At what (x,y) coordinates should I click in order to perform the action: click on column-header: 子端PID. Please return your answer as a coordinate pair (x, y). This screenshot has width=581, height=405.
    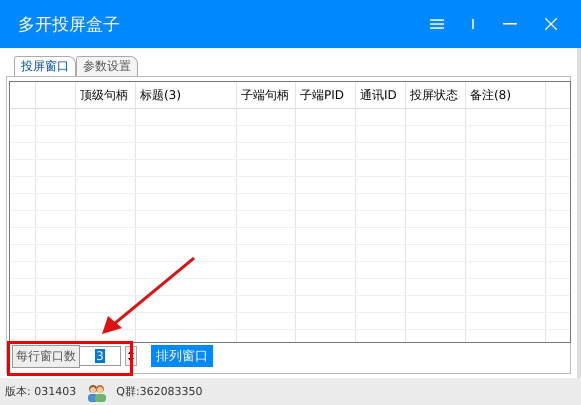
    Looking at the image, I should click on (326, 95).